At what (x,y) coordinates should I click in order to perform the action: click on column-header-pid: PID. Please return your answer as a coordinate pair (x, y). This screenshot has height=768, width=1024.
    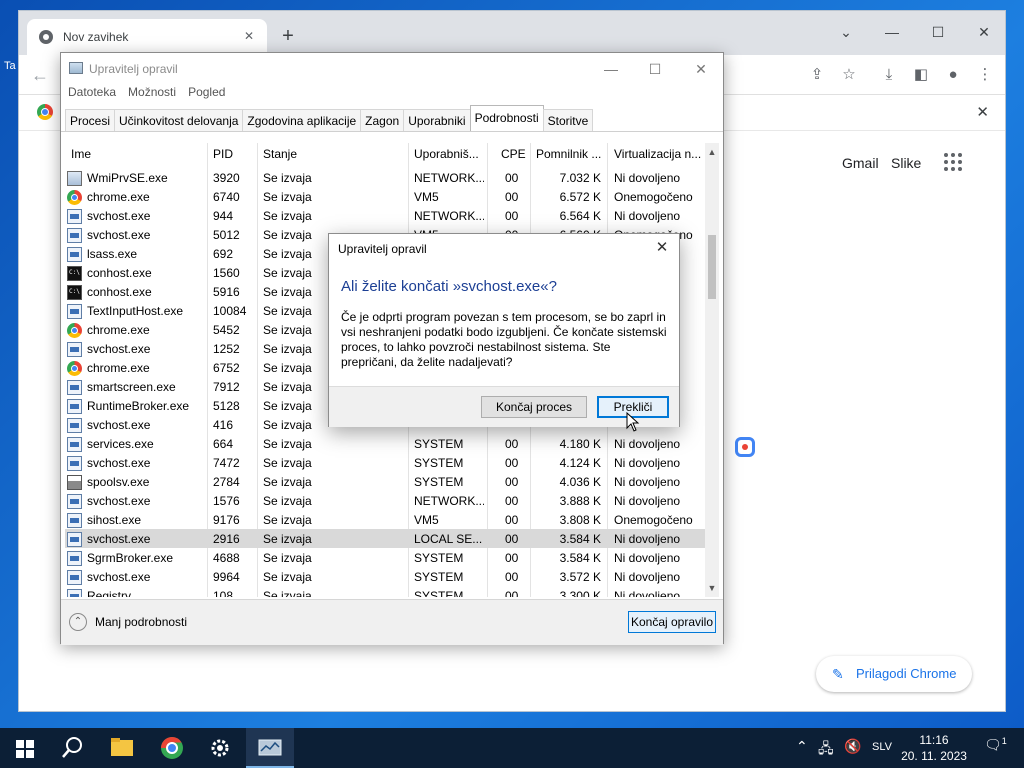
    Looking at the image, I should click on (235, 154).